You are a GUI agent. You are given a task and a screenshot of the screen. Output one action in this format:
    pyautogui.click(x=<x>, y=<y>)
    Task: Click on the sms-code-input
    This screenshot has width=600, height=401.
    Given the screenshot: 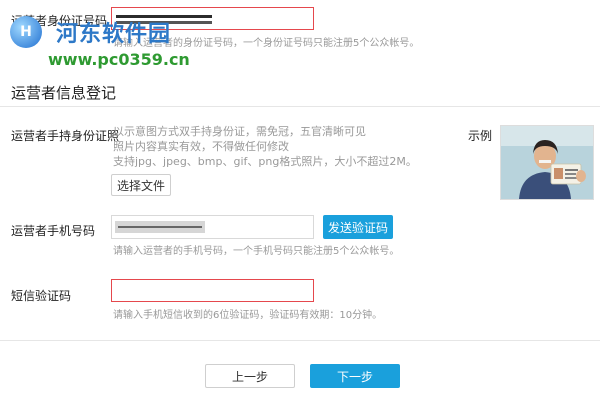 What is the action you would take?
    pyautogui.click(x=212, y=290)
    